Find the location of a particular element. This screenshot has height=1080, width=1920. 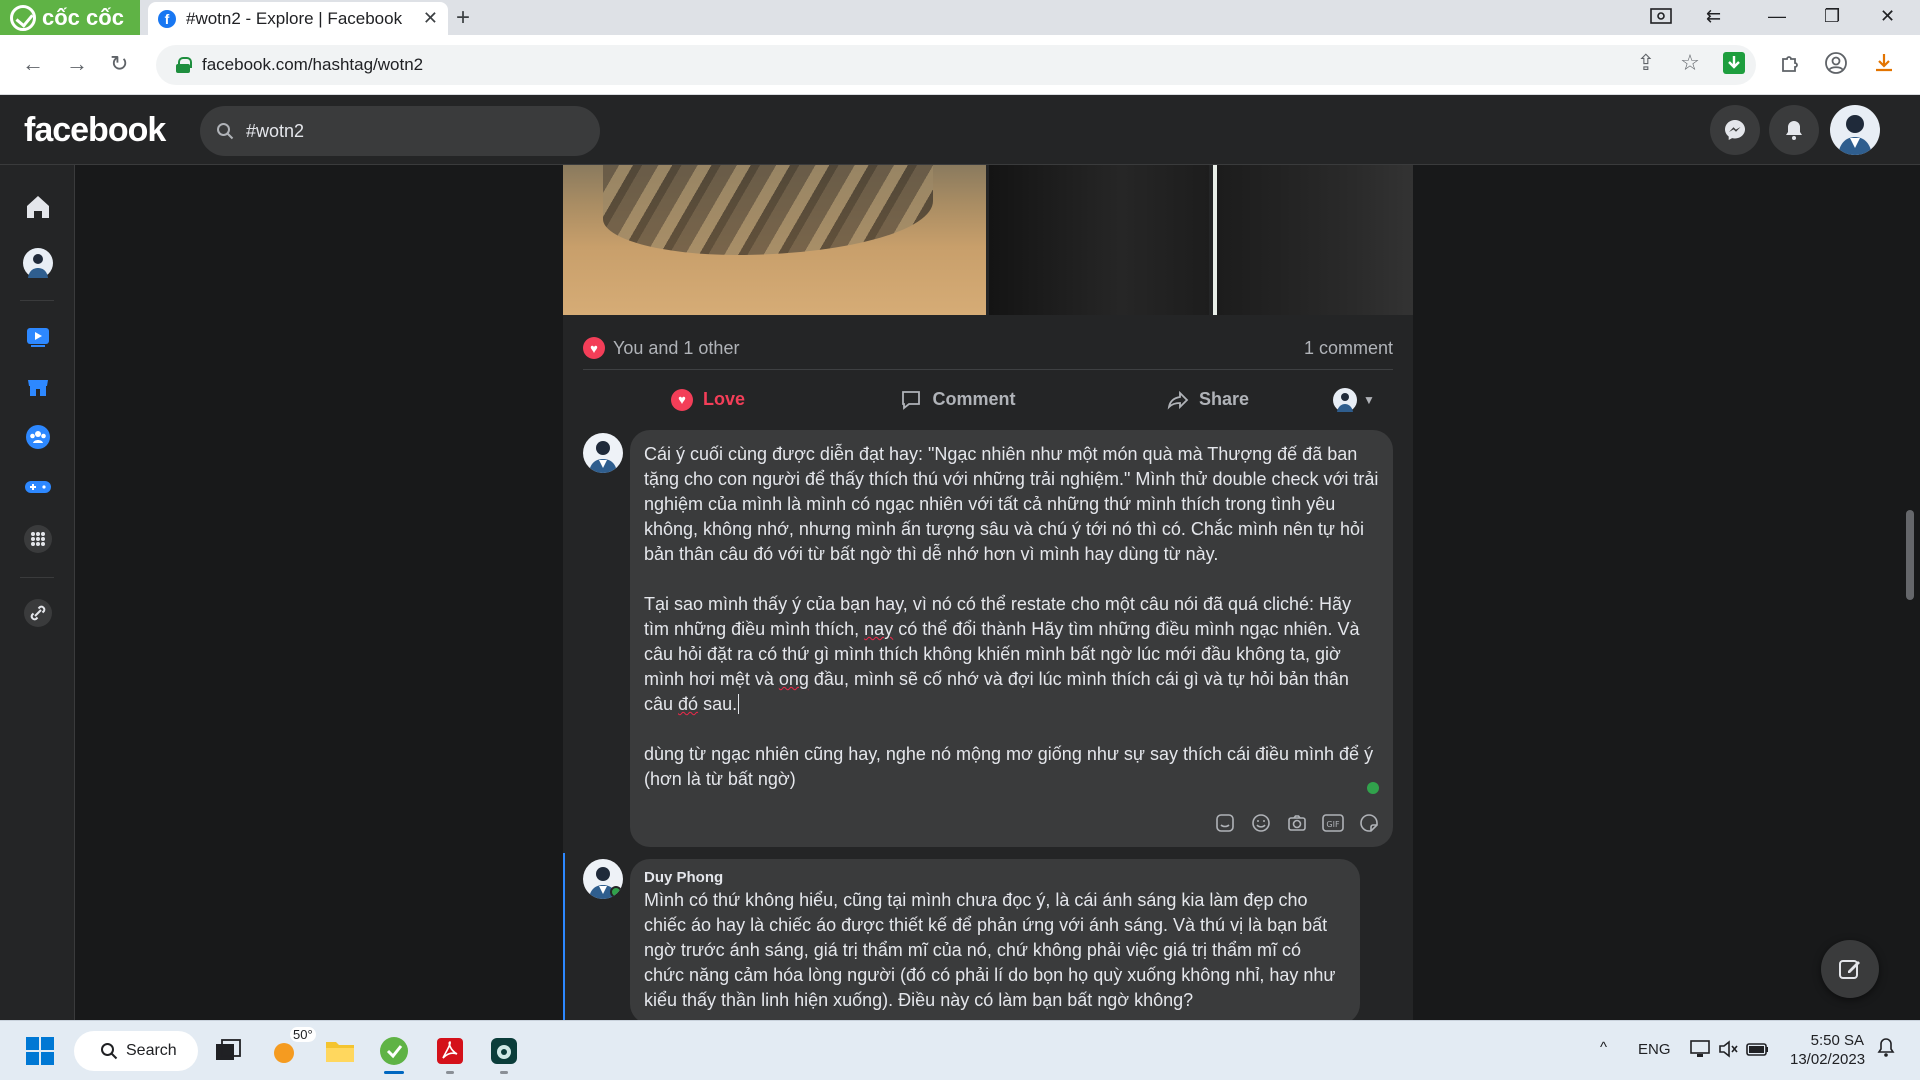

notifications-button is located at coordinates (1794, 130).